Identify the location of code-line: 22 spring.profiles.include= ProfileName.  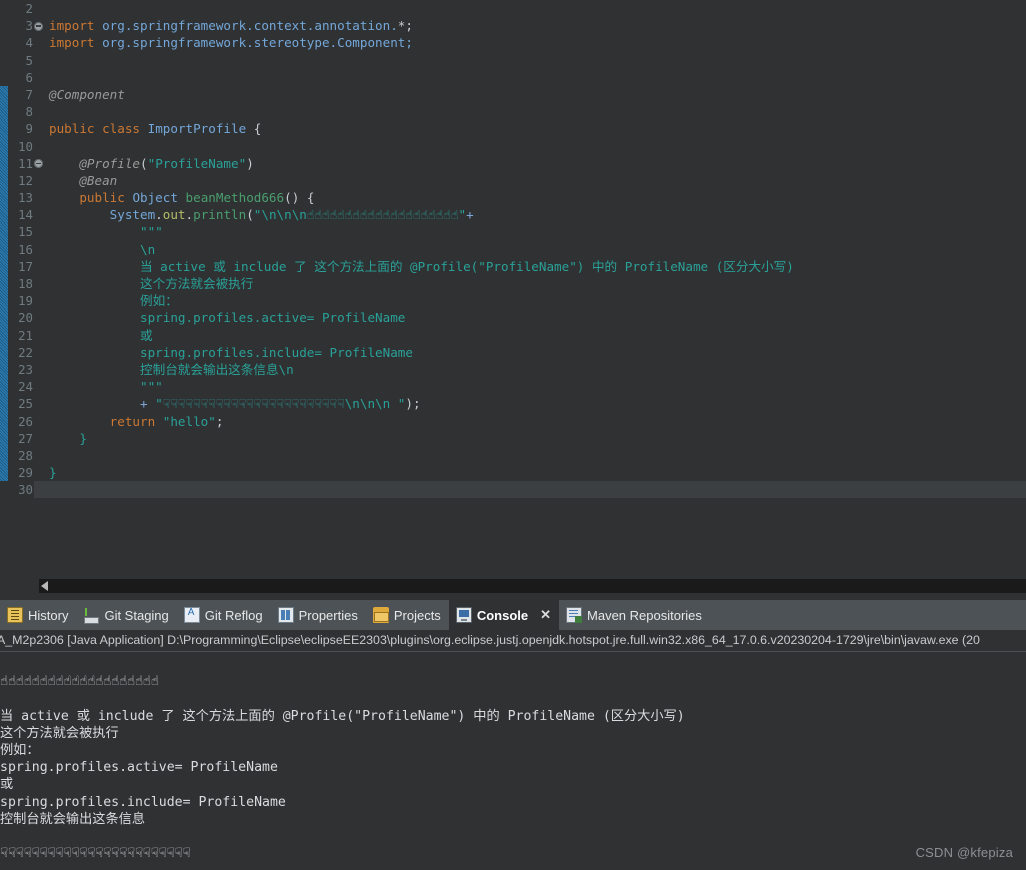
(513, 352).